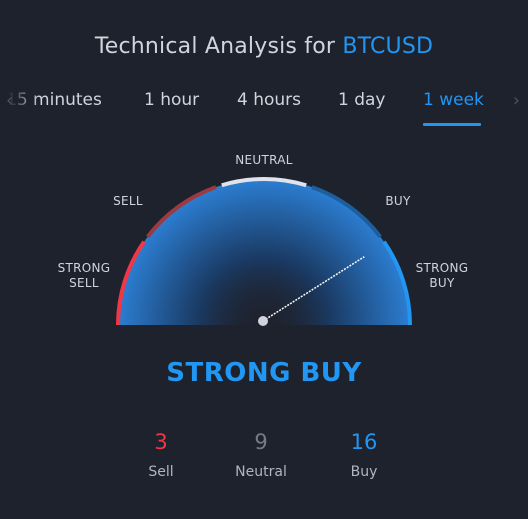 The image size is (528, 519). I want to click on tabs-fade-right, so click(508, 106).